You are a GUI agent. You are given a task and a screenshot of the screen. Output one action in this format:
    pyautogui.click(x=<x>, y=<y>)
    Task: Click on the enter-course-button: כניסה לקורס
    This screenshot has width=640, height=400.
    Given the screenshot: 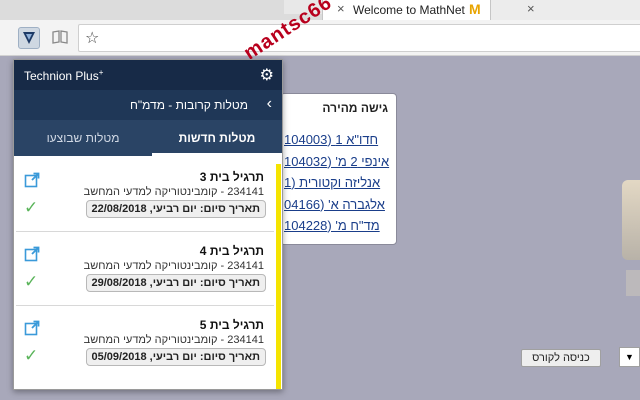 What is the action you would take?
    pyautogui.click(x=561, y=358)
    